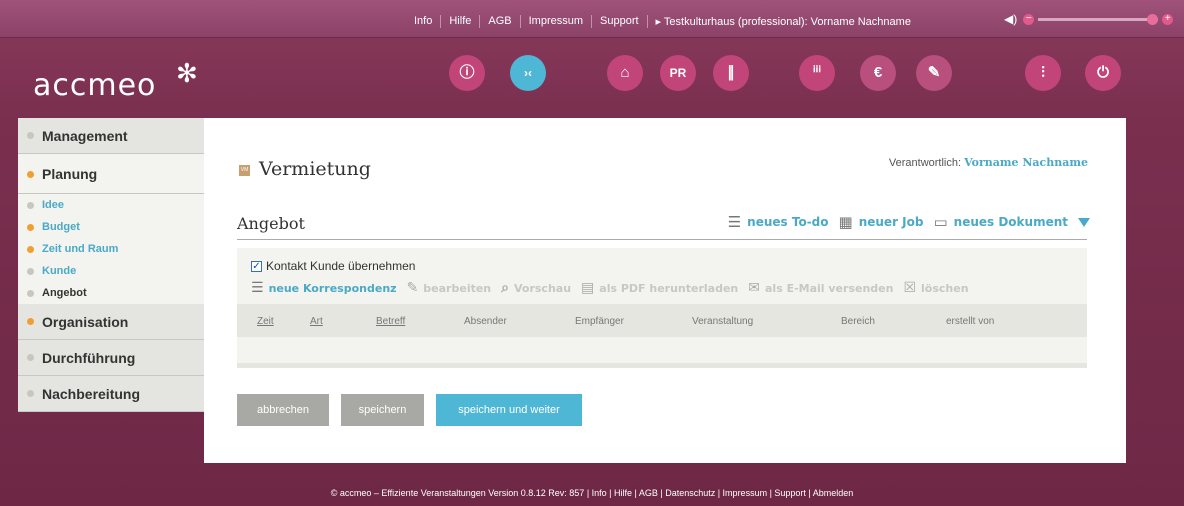 The width and height of the screenshot is (1184, 506). I want to click on save-and-continue-button: speichern und weiter, so click(509, 410).